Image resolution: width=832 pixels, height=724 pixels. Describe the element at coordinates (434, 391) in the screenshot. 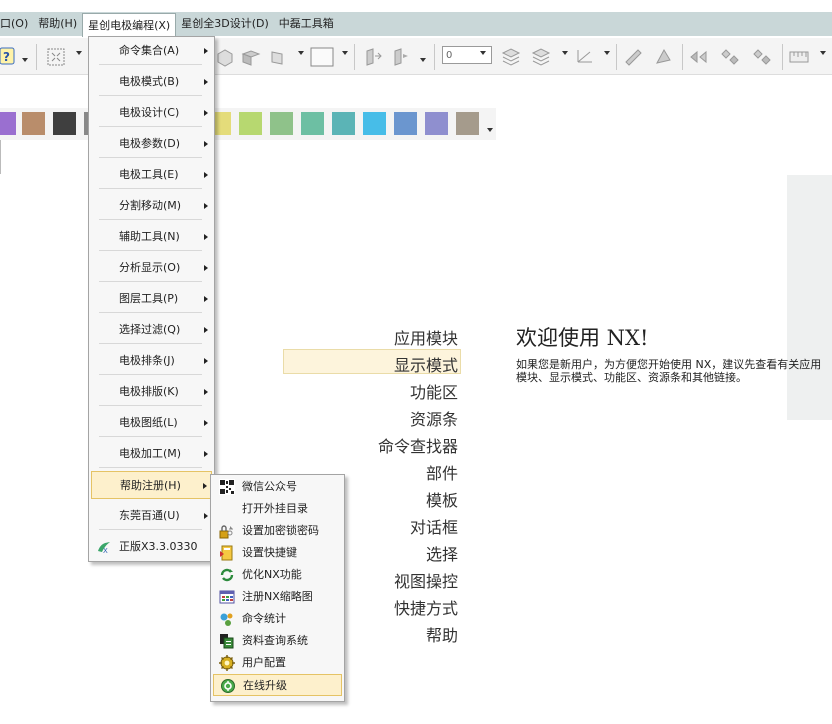

I see `nav-link-ribbon: 功能区` at that location.